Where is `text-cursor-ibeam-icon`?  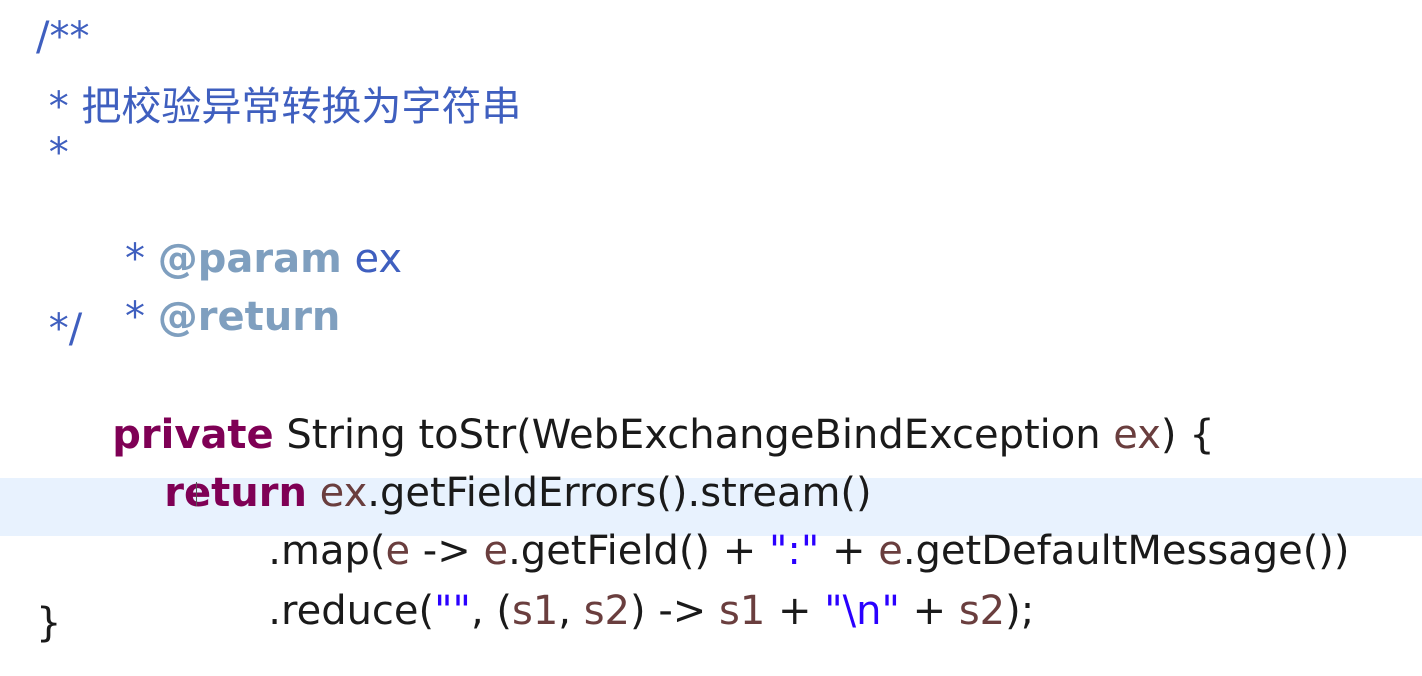 text-cursor-ibeam-icon is located at coordinates (196, 494).